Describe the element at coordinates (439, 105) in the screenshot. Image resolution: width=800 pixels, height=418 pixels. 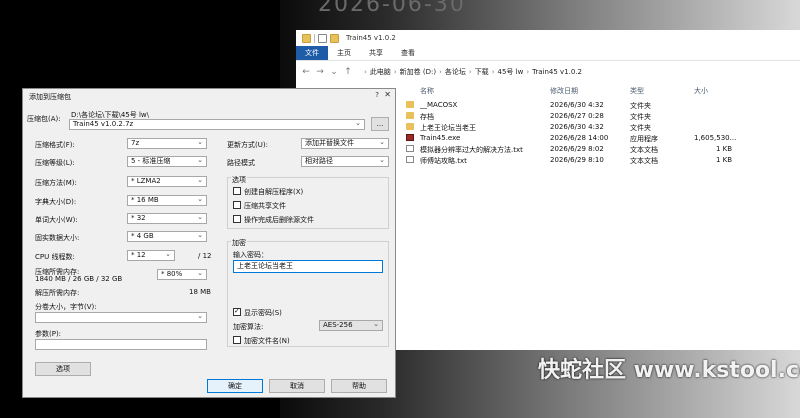
I see `file-name: __MACOSX` at that location.